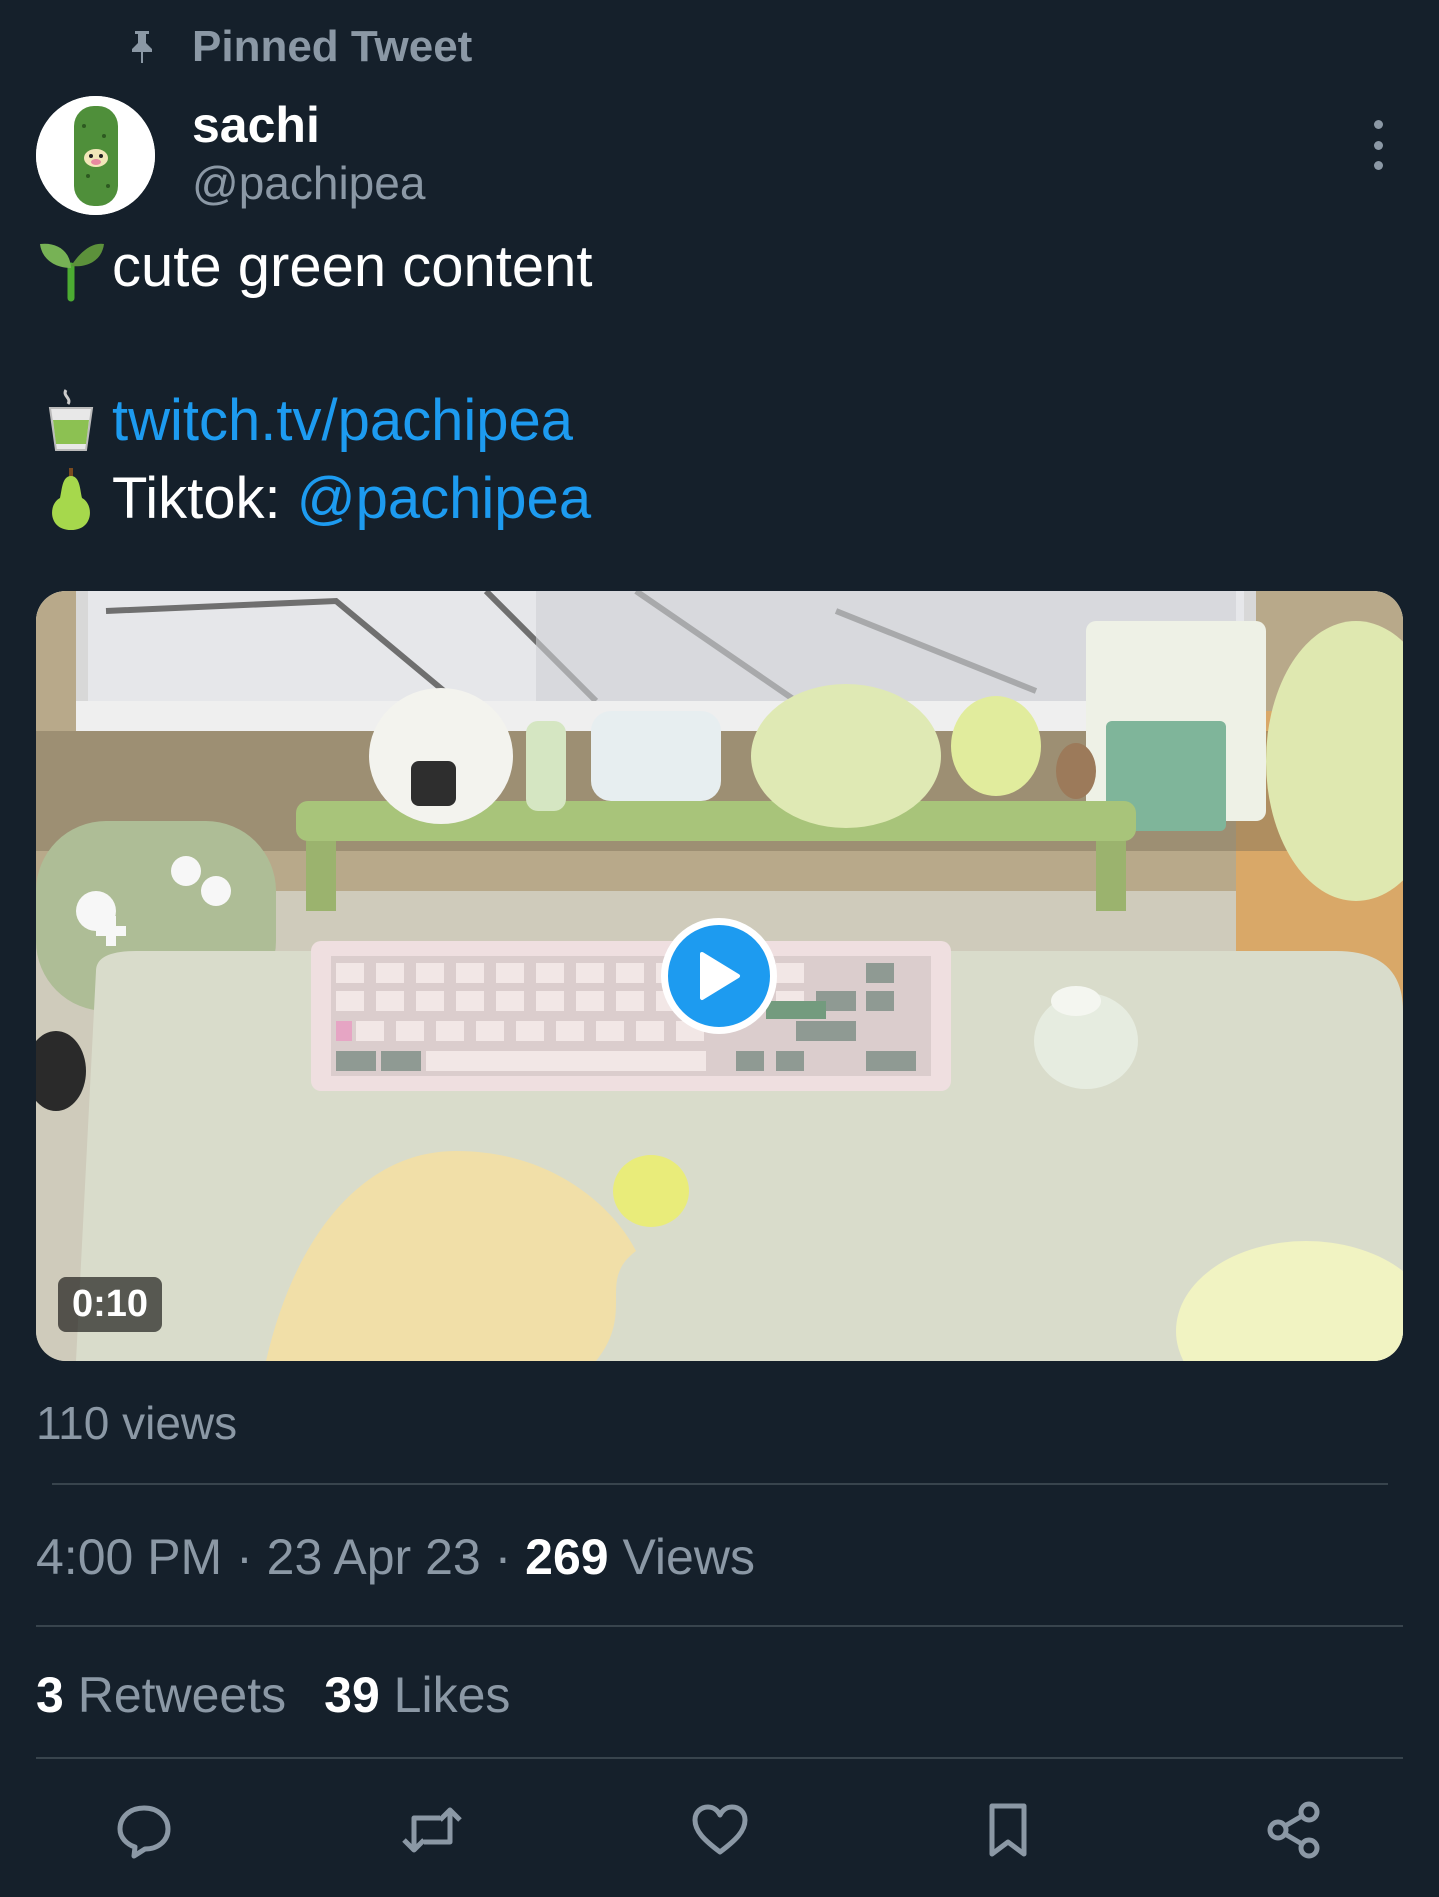 The width and height of the screenshot is (1439, 1897). I want to click on avatar, so click(95, 155).